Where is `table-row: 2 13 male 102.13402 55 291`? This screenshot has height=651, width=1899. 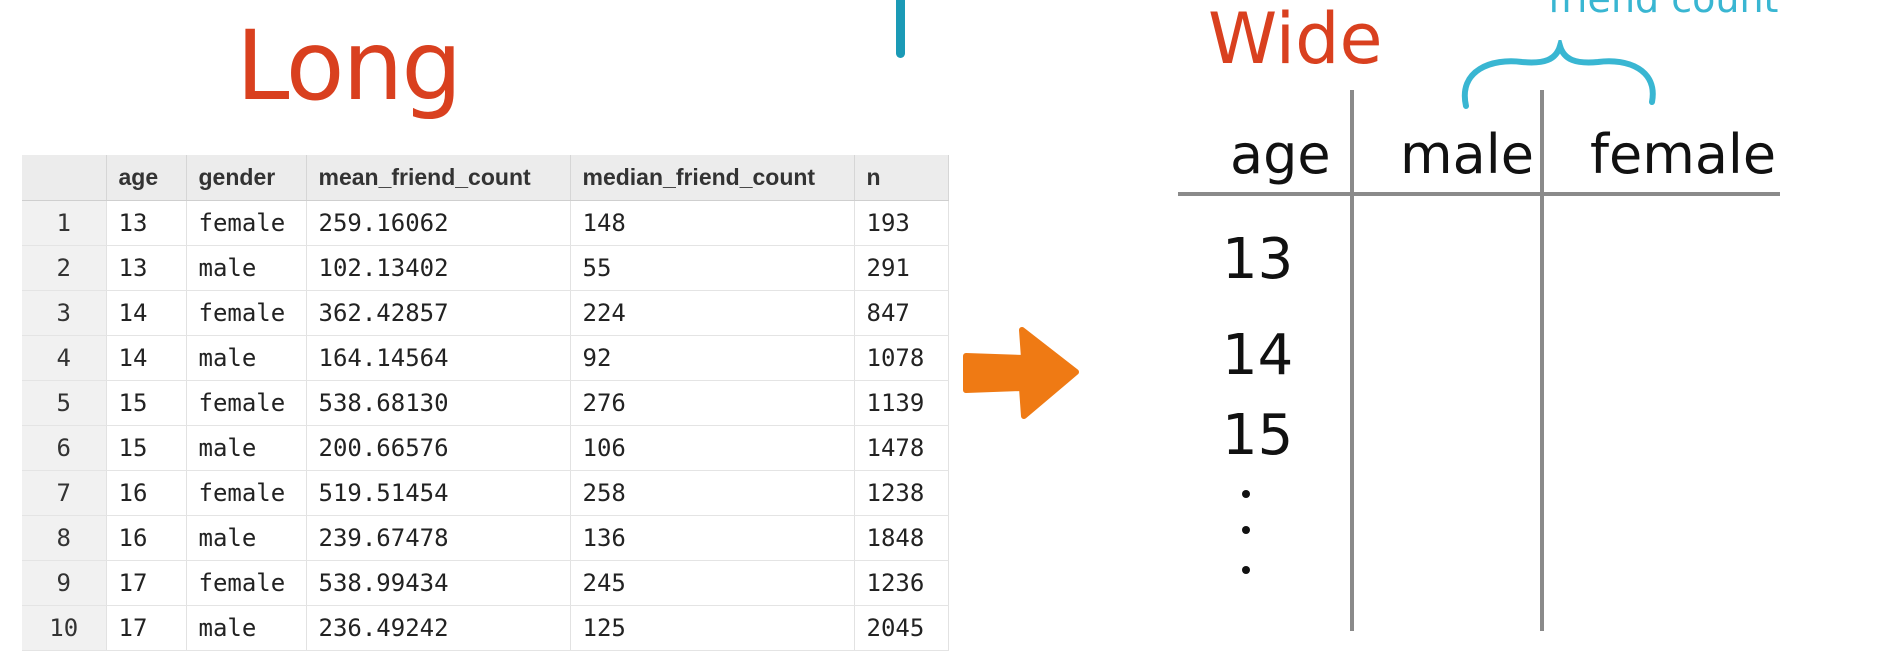 table-row: 2 13 male 102.13402 55 291 is located at coordinates (485, 268).